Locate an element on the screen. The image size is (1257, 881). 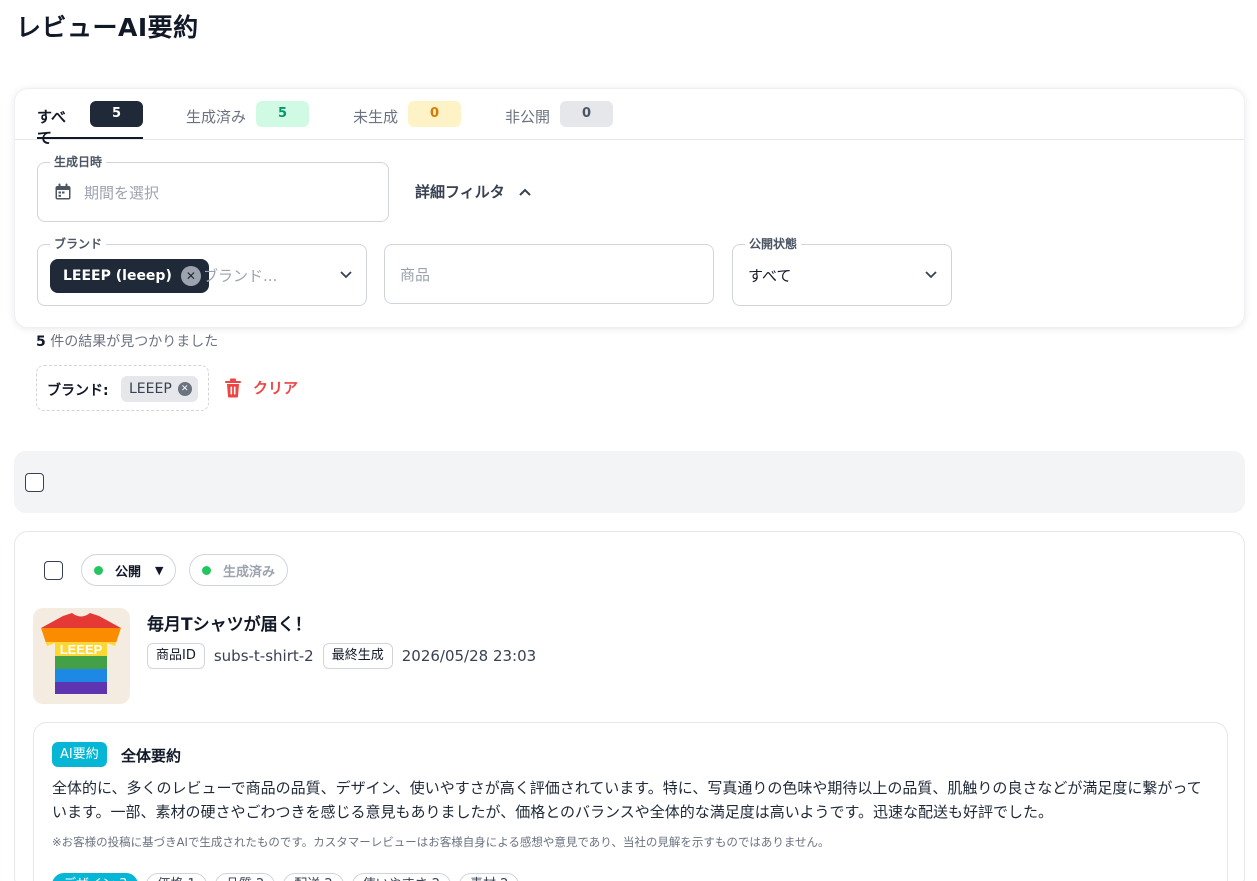
product-id-tag: 商品ID is located at coordinates (176, 656).